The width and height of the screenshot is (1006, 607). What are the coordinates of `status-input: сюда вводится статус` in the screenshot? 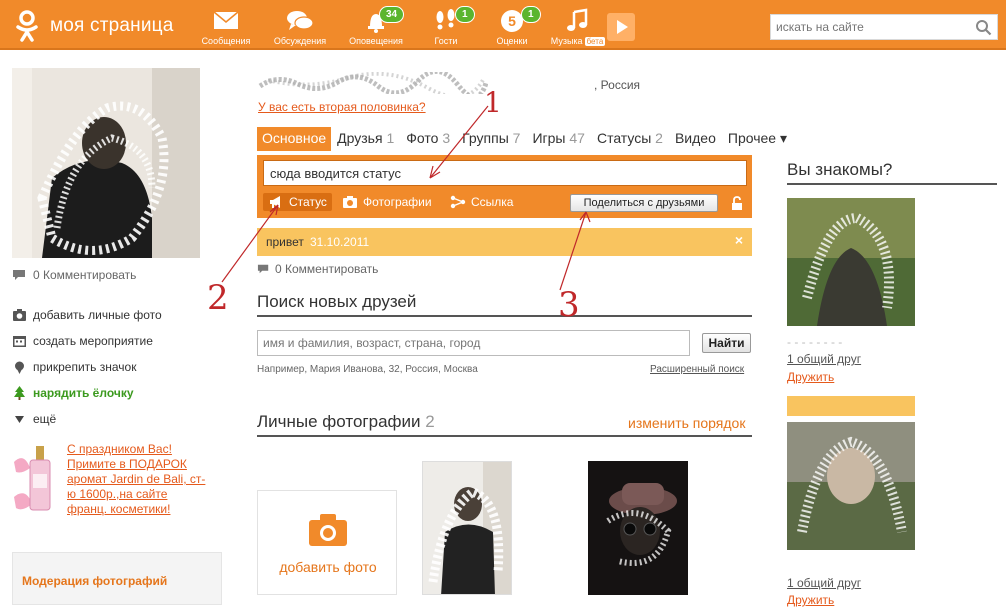 It's located at (505, 173).